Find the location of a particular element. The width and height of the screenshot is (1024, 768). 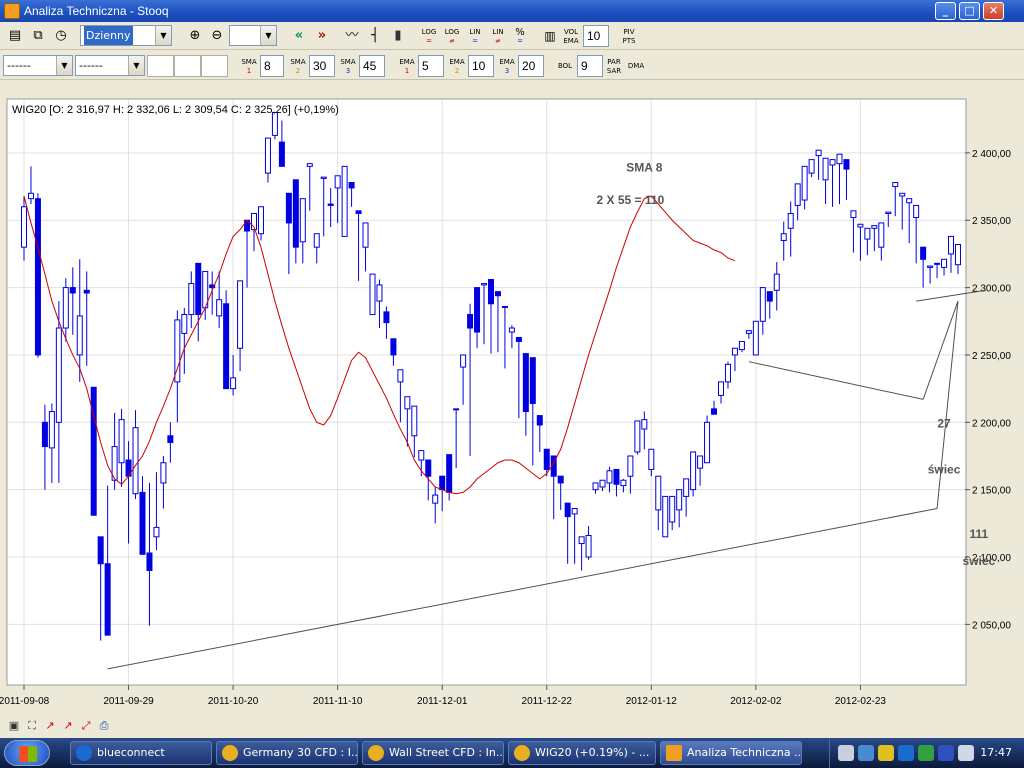

zoom-select: ▼ is located at coordinates (253, 35).